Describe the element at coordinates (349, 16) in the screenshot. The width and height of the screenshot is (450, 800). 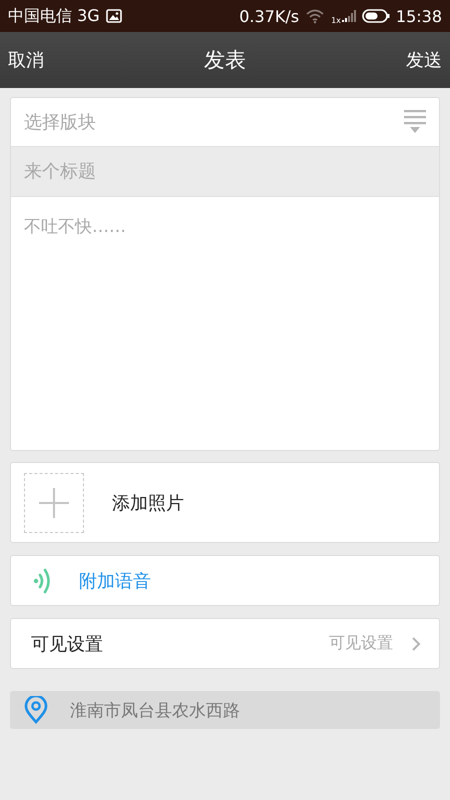
I see `signal-icon` at that location.